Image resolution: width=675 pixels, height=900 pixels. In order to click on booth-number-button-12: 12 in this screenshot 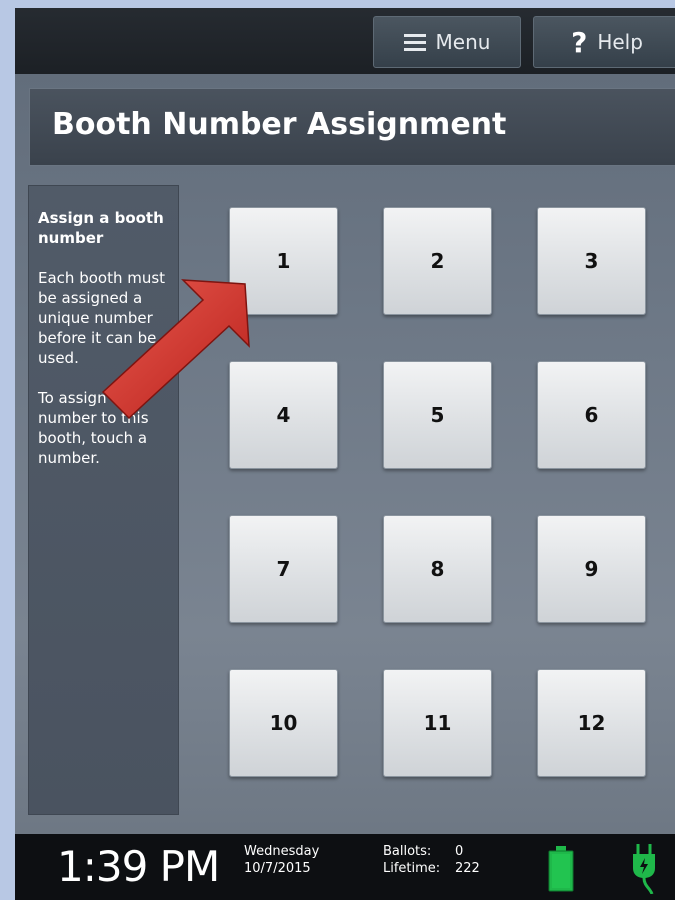, I will do `click(591, 723)`.